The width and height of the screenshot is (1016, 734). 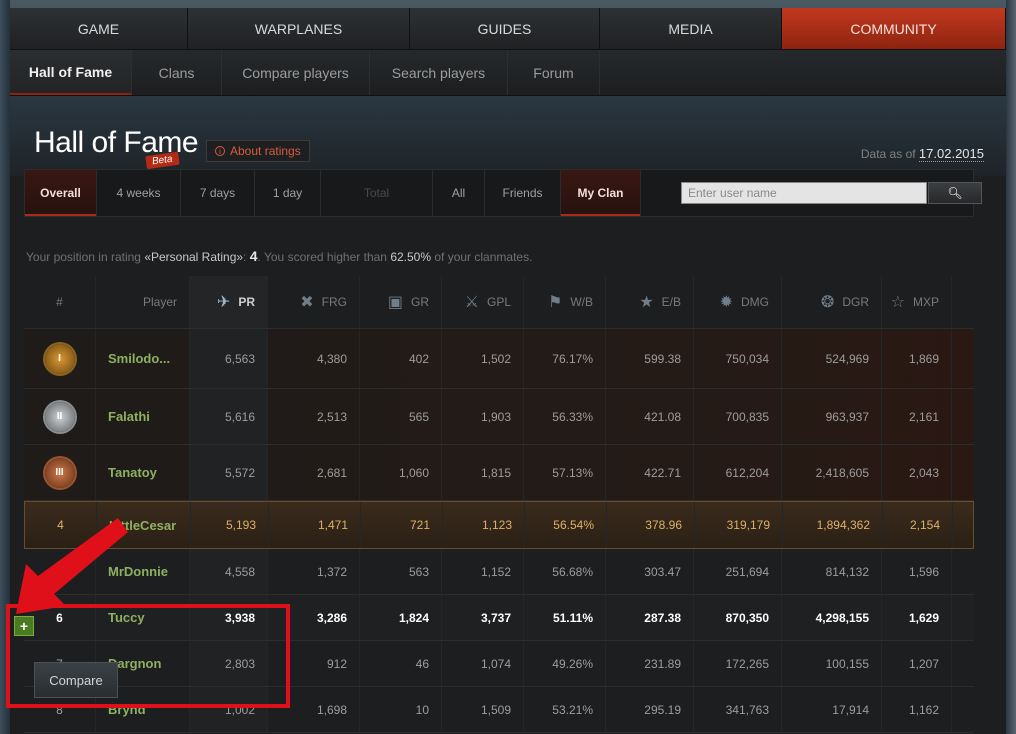 I want to click on pr-cell: 4,558, so click(x=229, y=571).